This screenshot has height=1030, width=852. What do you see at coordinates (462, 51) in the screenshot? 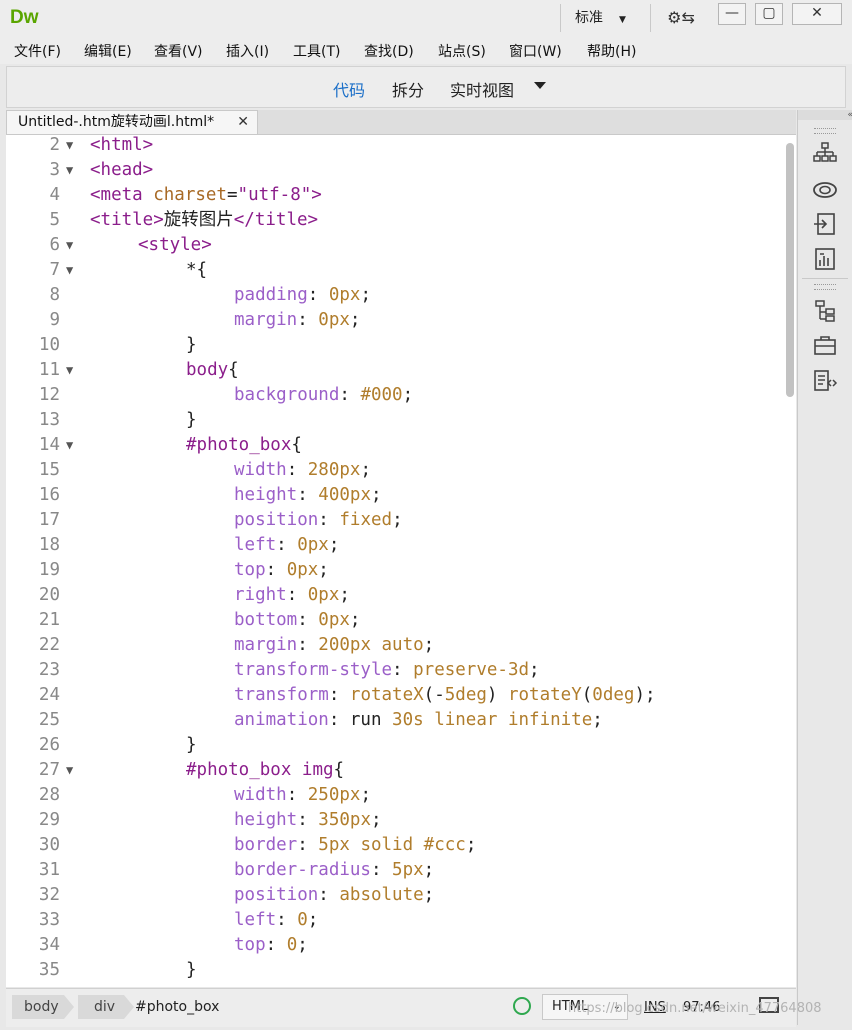
I see `menu-site: 站点(S)` at bounding box center [462, 51].